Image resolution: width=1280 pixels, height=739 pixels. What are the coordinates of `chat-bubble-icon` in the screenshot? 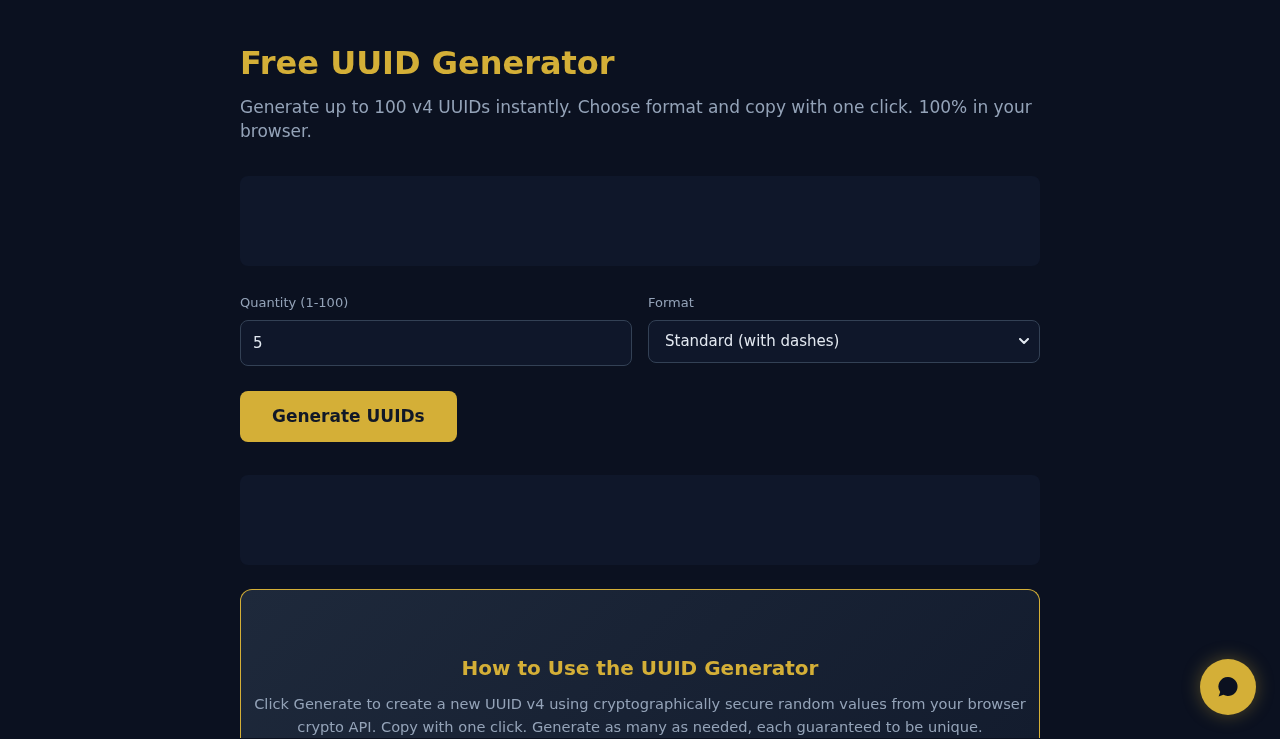 It's located at (1228, 687).